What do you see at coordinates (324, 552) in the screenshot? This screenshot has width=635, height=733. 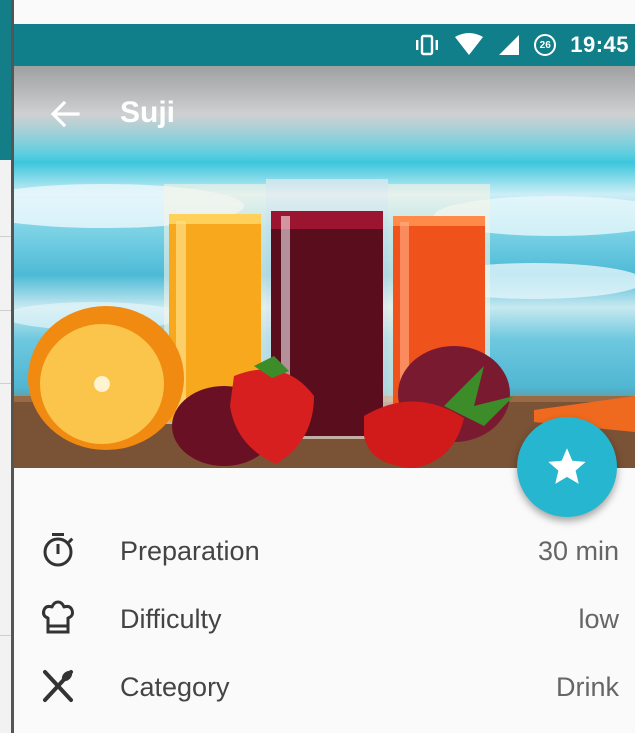 I see `detail-row-preparation: Preparation 30 min` at bounding box center [324, 552].